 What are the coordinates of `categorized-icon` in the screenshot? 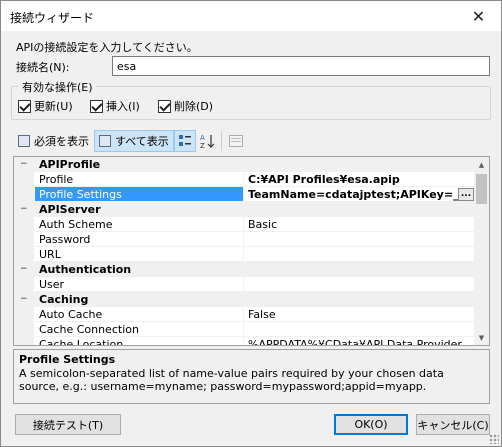 It's located at (184, 140).